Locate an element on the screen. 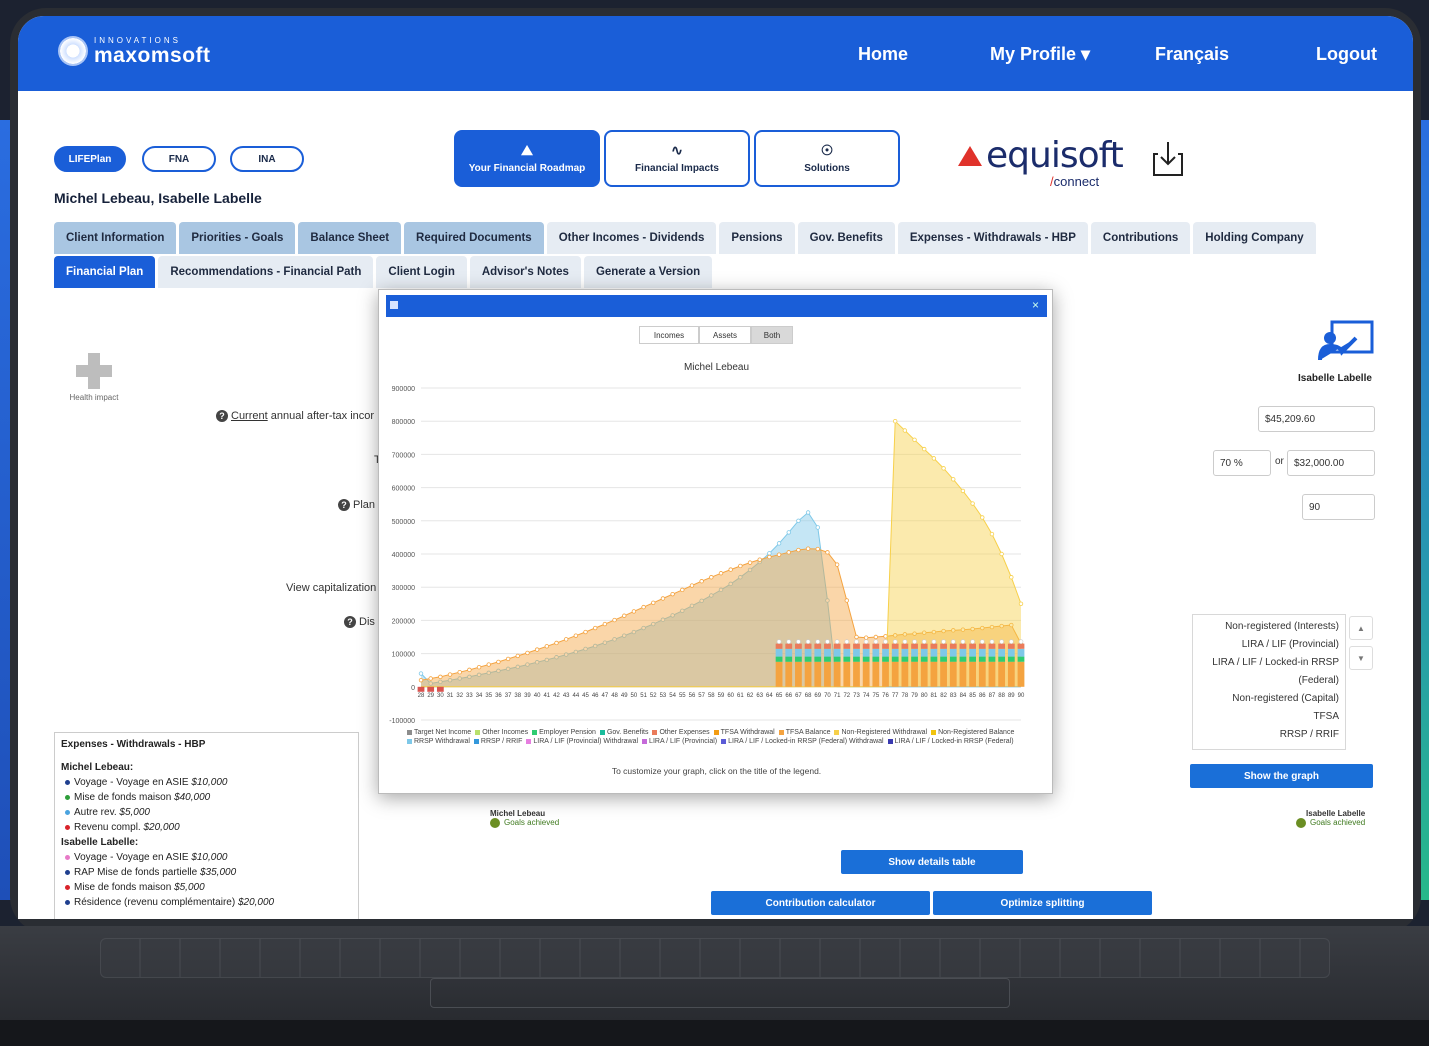  expense-amount: $10,000 is located at coordinates (209, 857).